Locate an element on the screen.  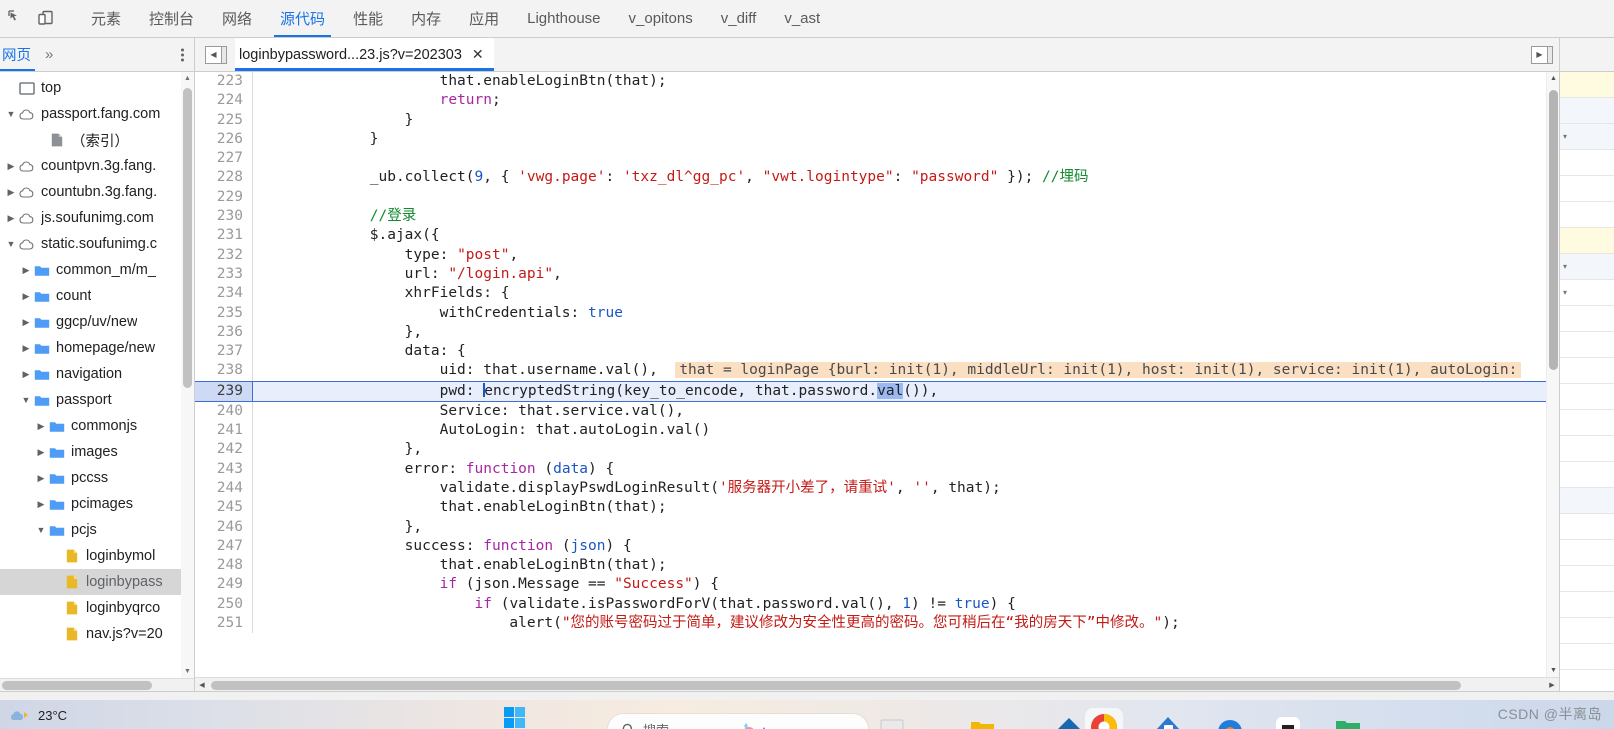
editor-file-tab: loginbypassword...23.js?v=202303 ✕ is located at coordinates (364, 54).